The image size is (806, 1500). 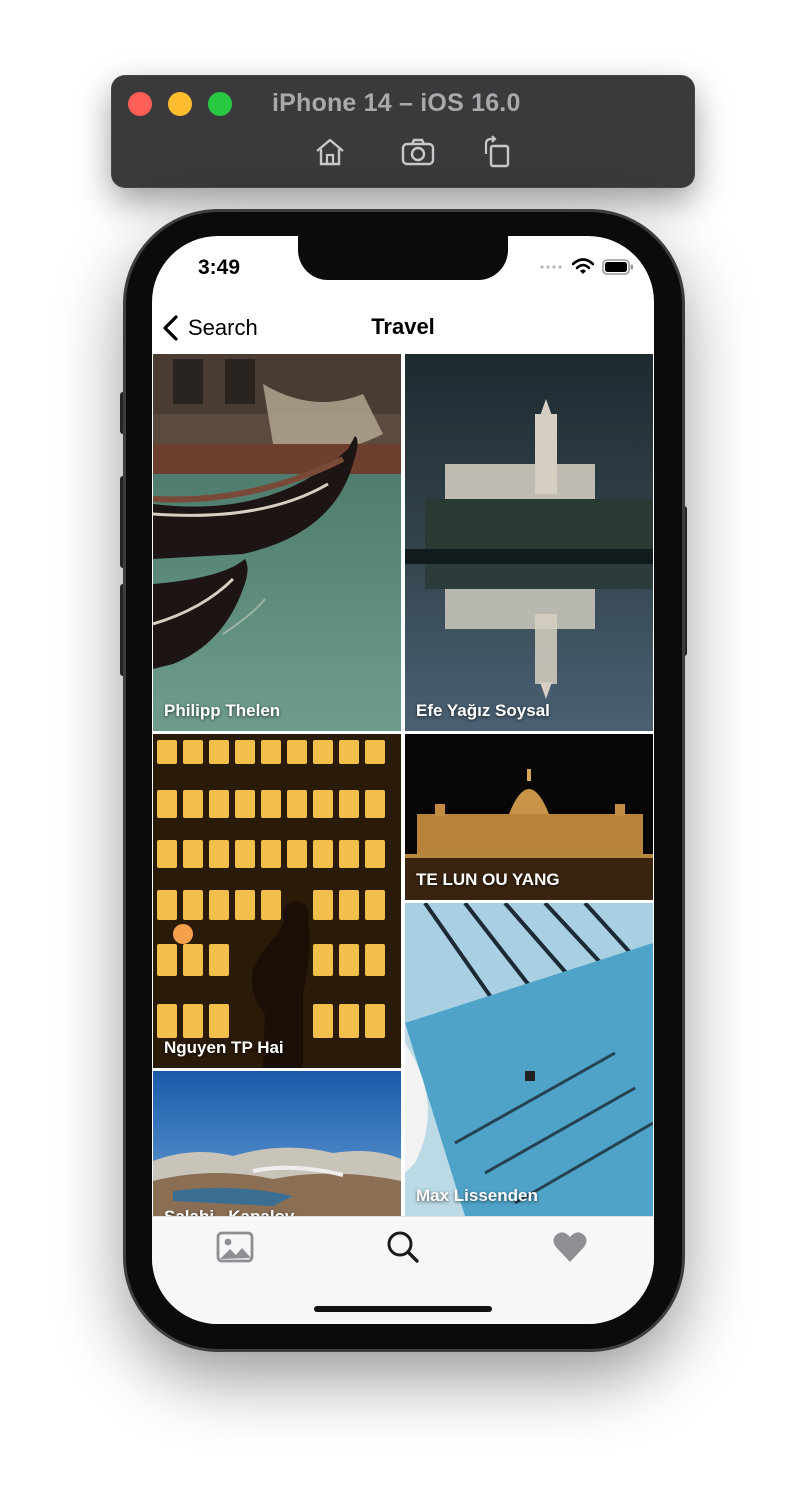 I want to click on status-indicators, so click(x=587, y=266).